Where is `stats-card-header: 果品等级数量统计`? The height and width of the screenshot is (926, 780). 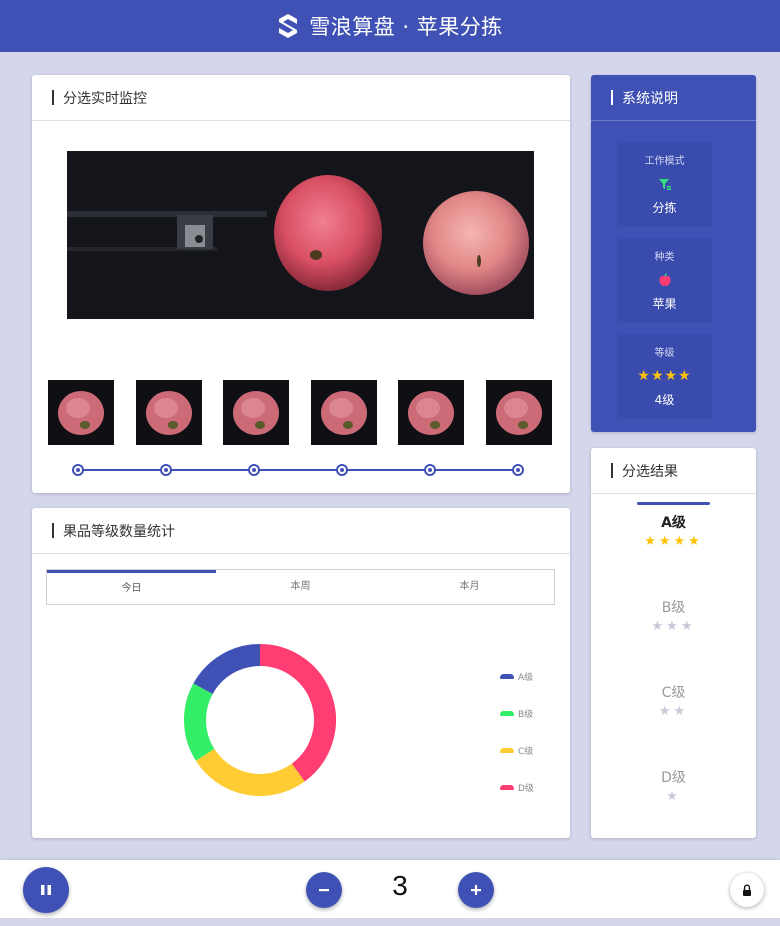 stats-card-header: 果品等级数量统计 is located at coordinates (301, 531).